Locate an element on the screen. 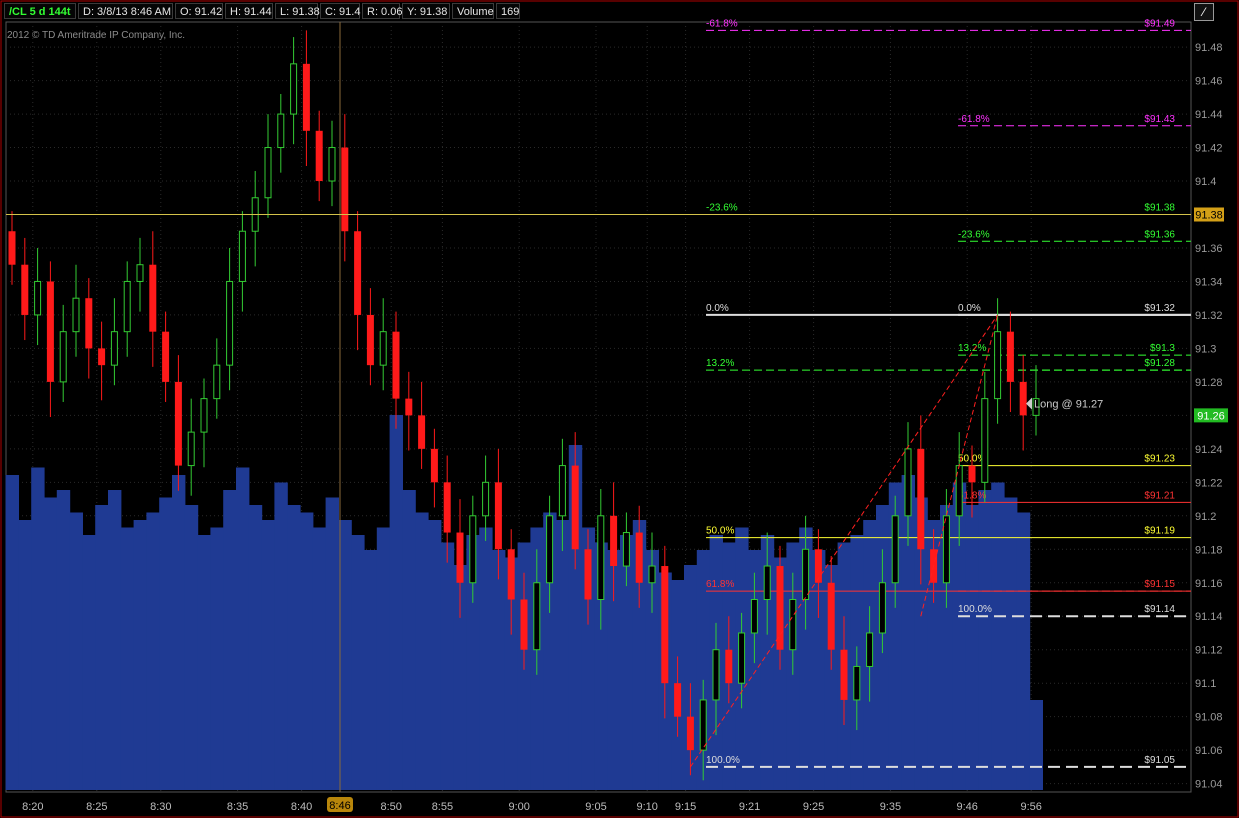  position-arrow-icon is located at coordinates (1029, 403).